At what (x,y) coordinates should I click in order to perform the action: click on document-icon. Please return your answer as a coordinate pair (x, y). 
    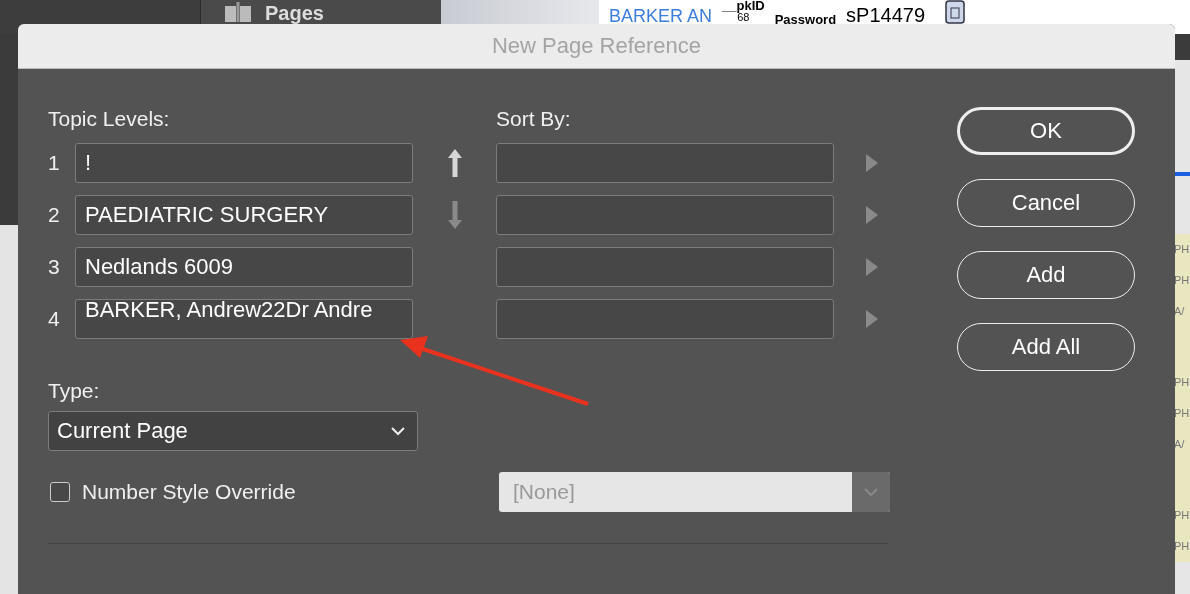
    Looking at the image, I should click on (955, 12).